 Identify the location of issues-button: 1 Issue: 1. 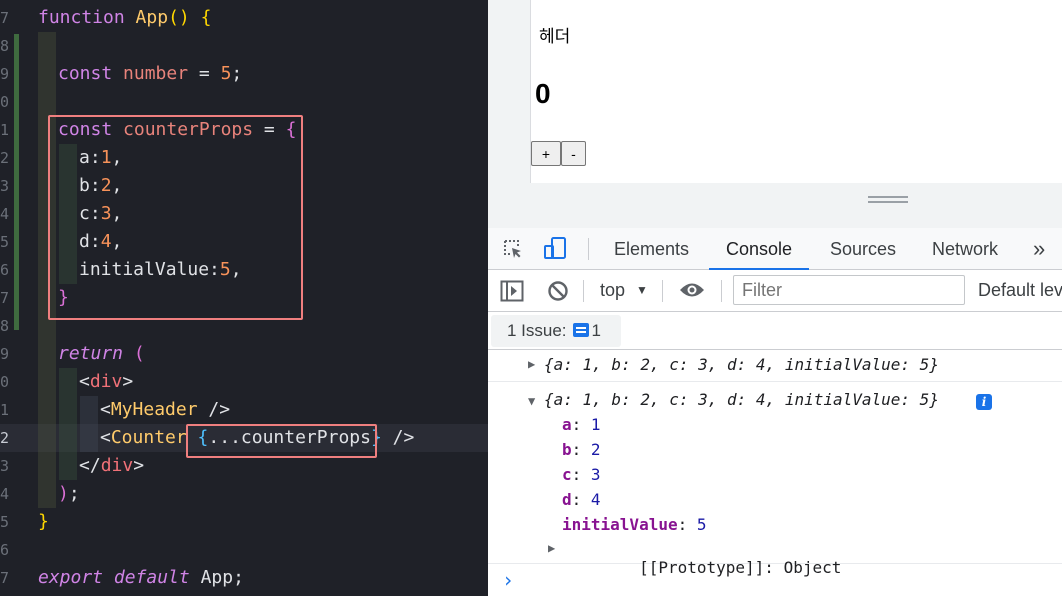
(556, 331).